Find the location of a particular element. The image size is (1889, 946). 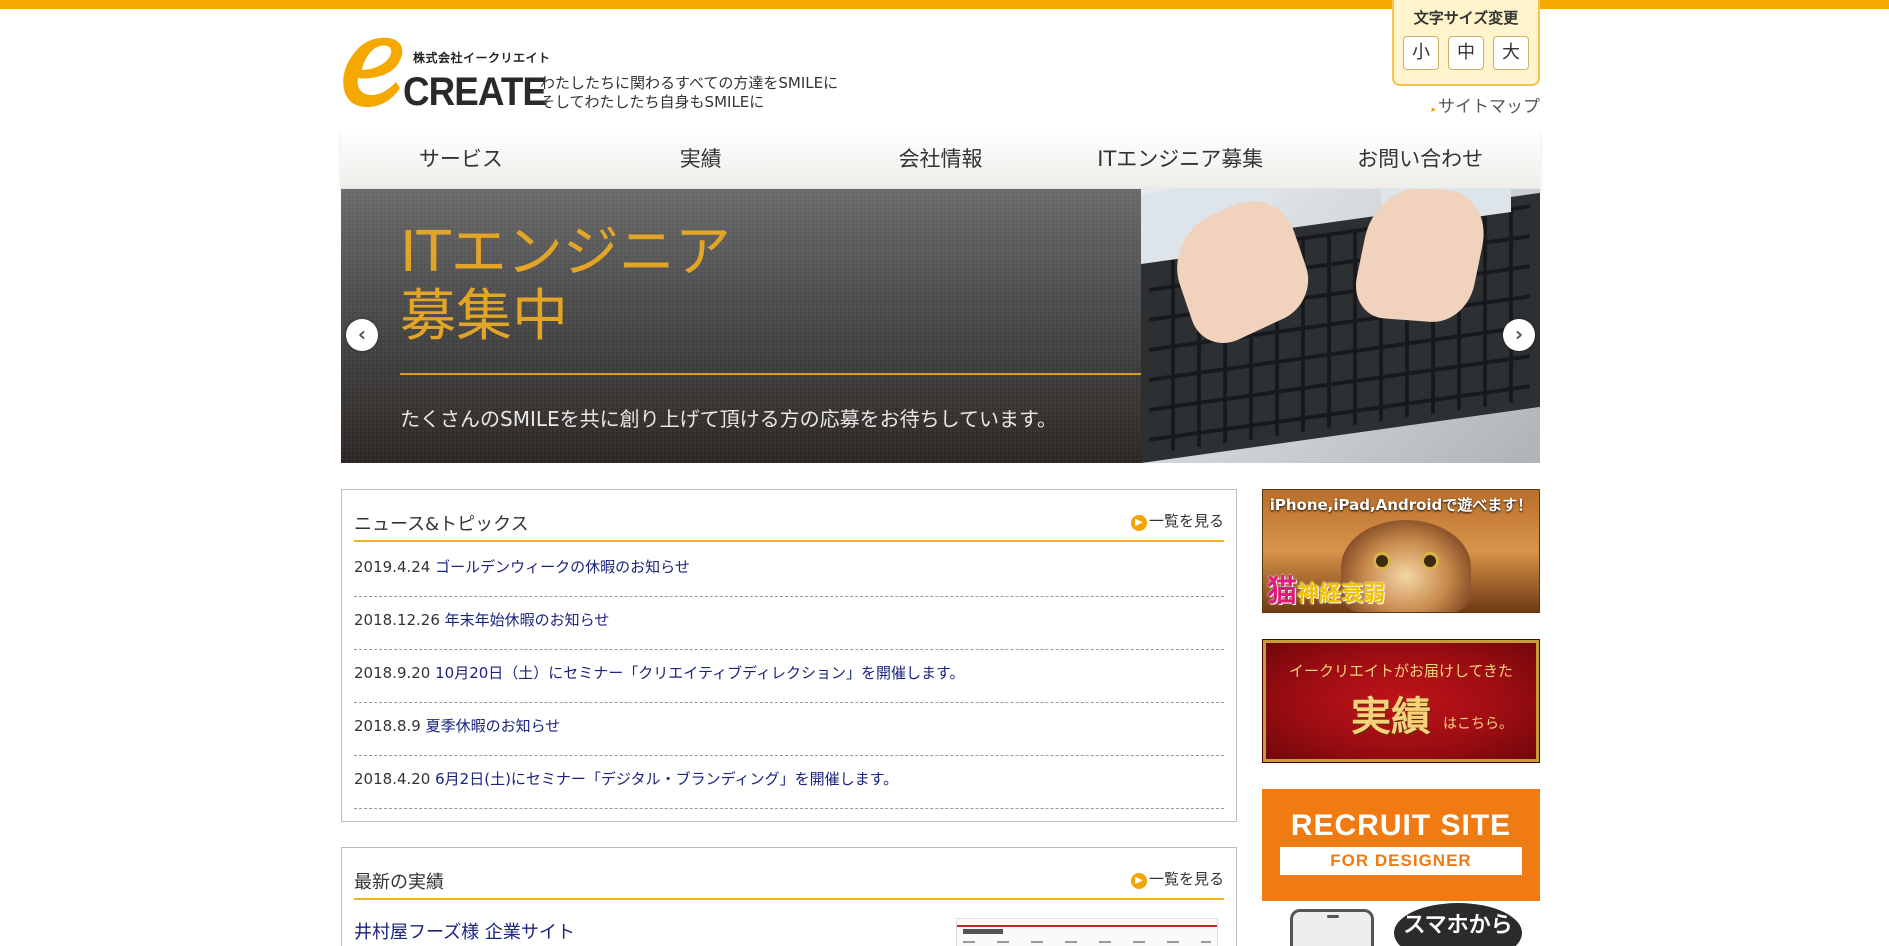

works-more-label: 一覧を見る is located at coordinates (1186, 879).